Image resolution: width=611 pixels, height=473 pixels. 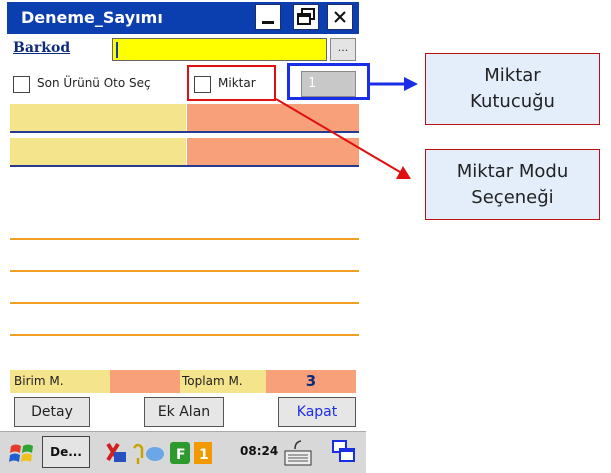 What do you see at coordinates (328, 81) in the screenshot?
I see `quantity-box-highlight` at bounding box center [328, 81].